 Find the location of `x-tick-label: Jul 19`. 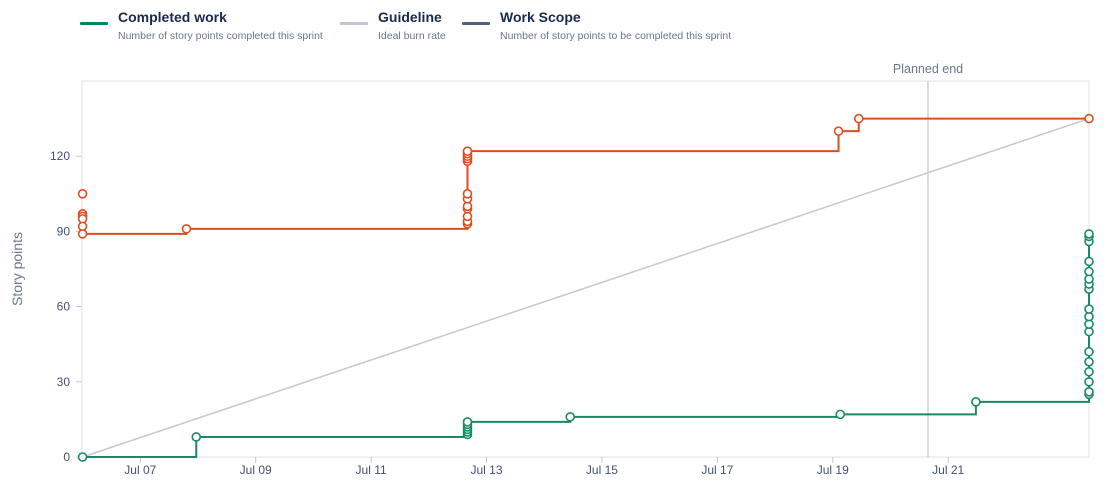

x-tick-label: Jul 19 is located at coordinates (833, 470).